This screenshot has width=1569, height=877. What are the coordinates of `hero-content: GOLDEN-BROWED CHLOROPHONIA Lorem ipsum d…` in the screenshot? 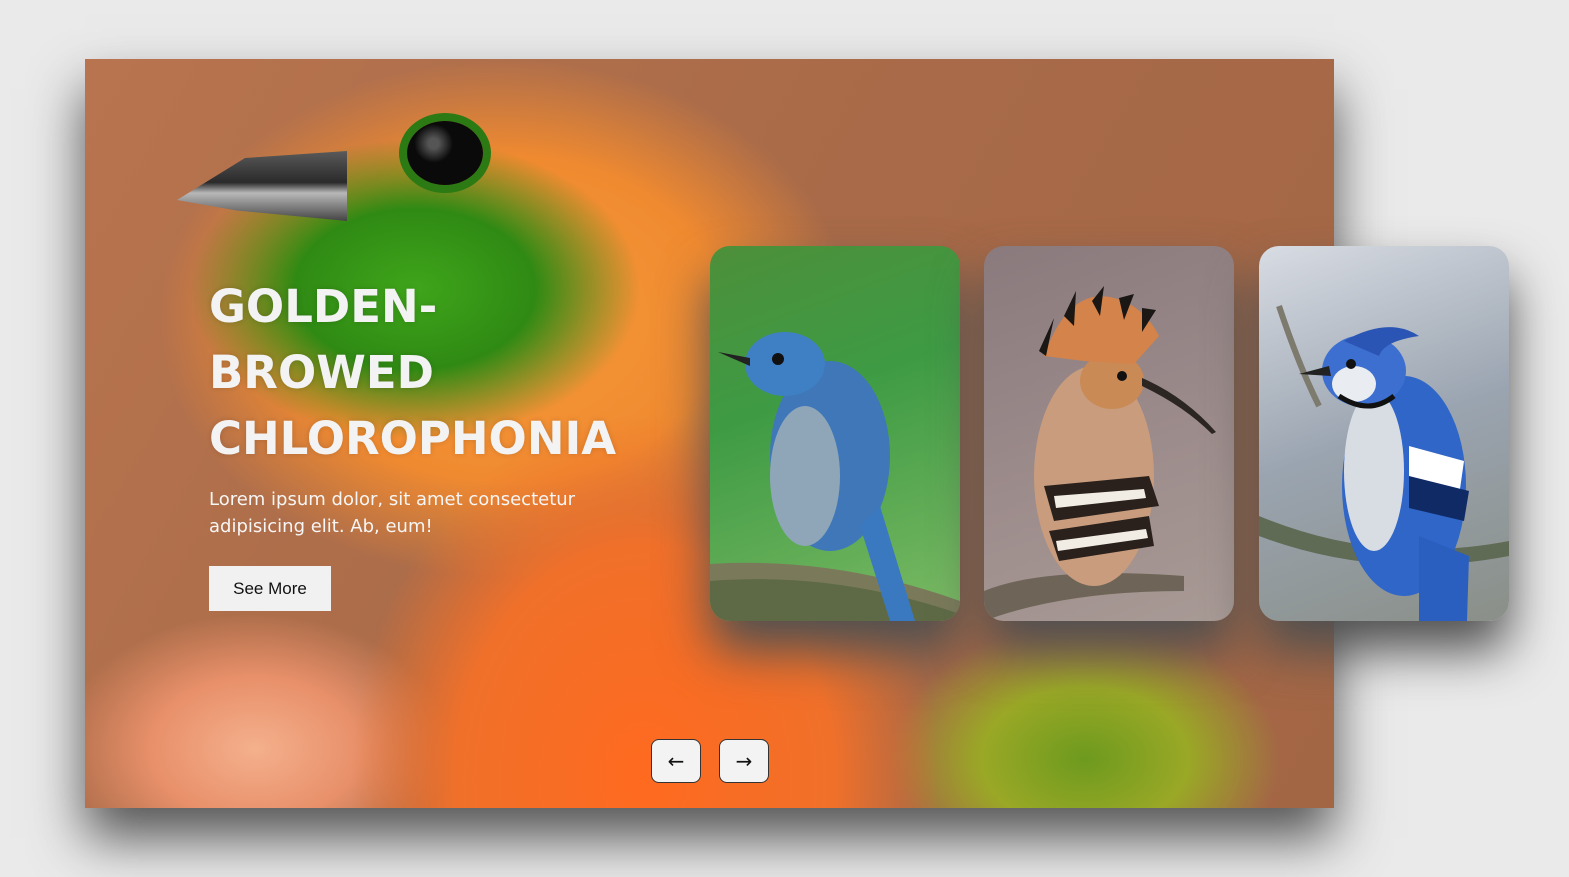 It's located at (439, 442).